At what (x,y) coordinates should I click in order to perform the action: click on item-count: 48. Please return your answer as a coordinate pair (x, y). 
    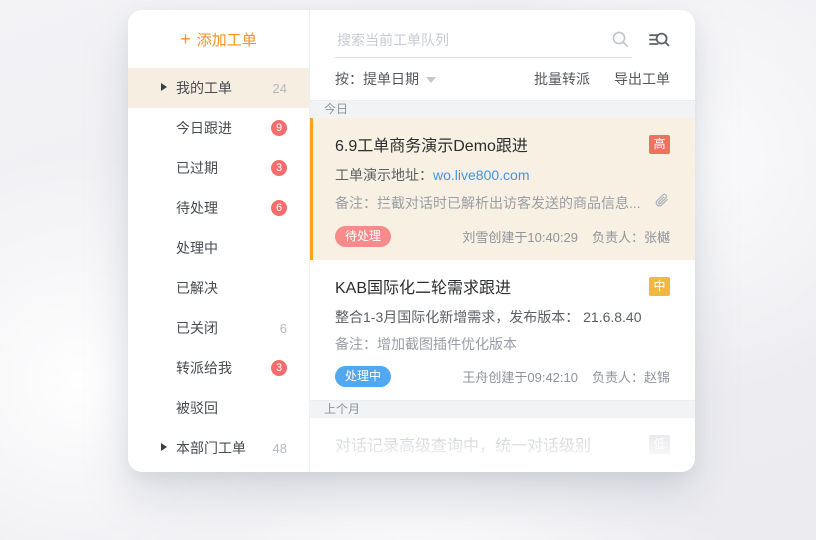
    Looking at the image, I should click on (279, 448).